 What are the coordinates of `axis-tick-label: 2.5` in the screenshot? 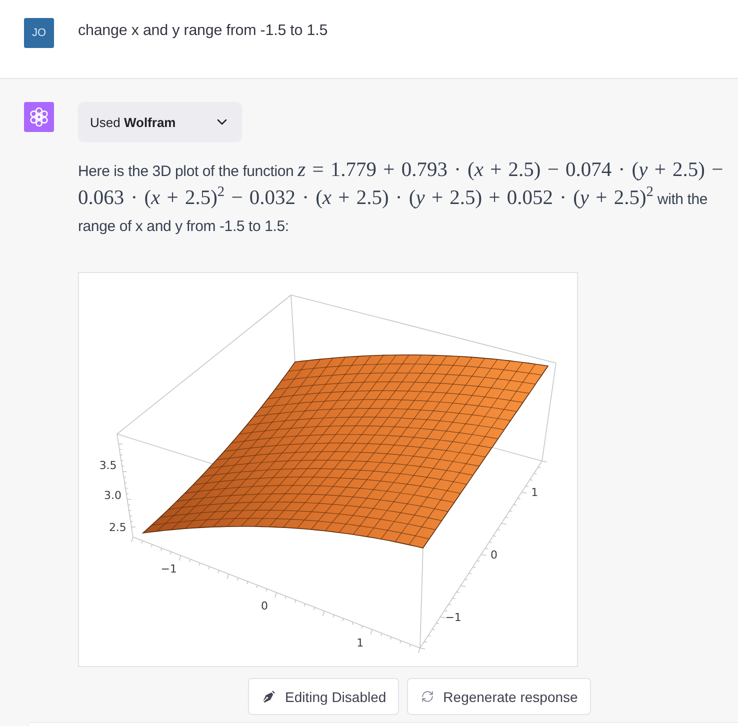 It's located at (117, 527).